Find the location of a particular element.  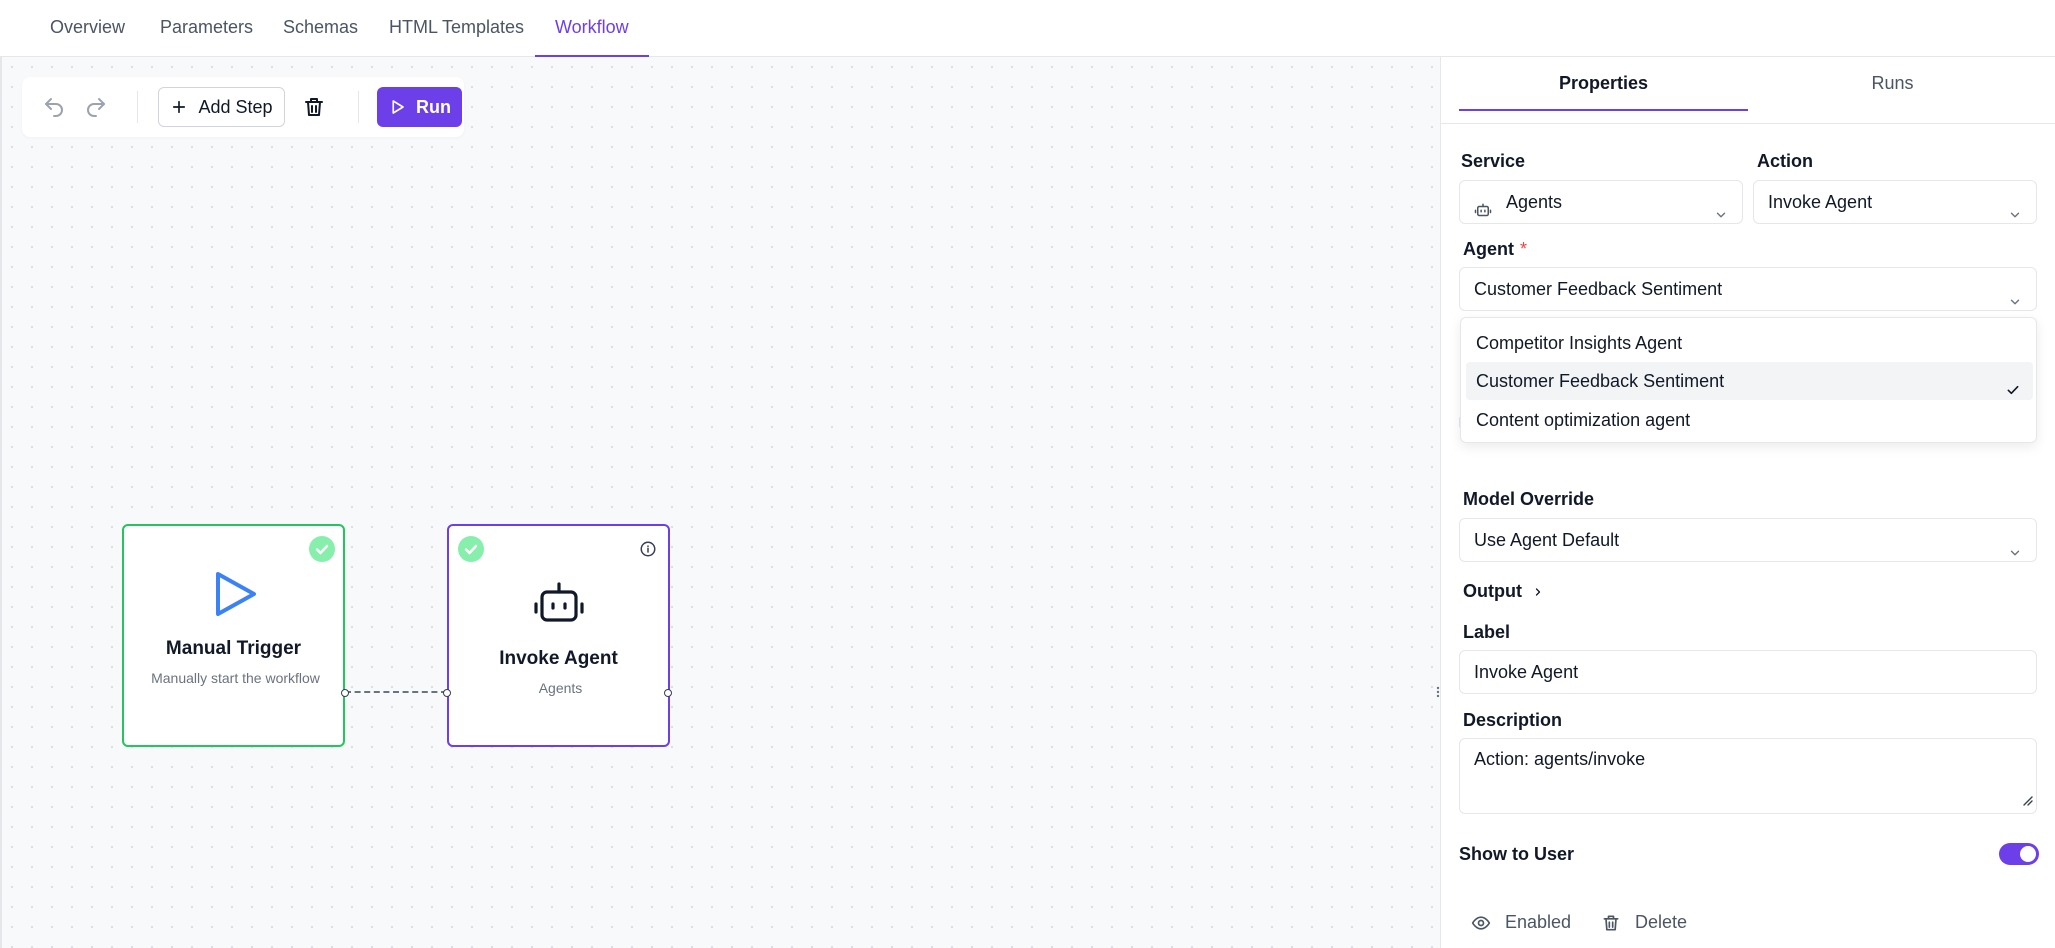

toggle-knob is located at coordinates (2028, 854).